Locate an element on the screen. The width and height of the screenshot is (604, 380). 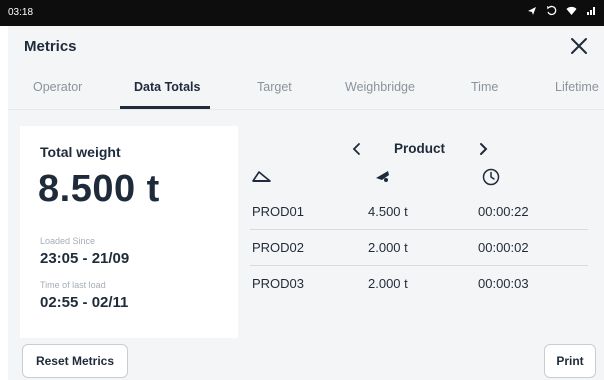
tab-data-totals: Data Totals is located at coordinates (167, 87).